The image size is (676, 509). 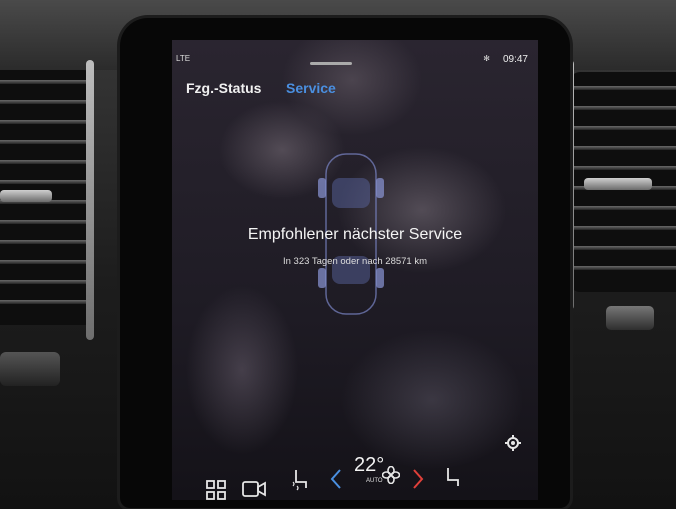 What do you see at coordinates (486, 58) in the screenshot?
I see `bluetooth-icon: ✻` at bounding box center [486, 58].